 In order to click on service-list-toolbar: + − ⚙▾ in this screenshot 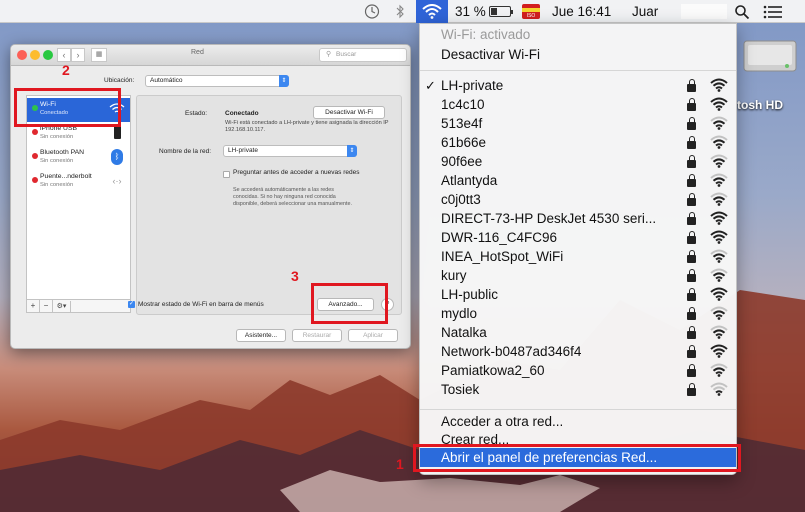, I will do `click(78, 306)`.